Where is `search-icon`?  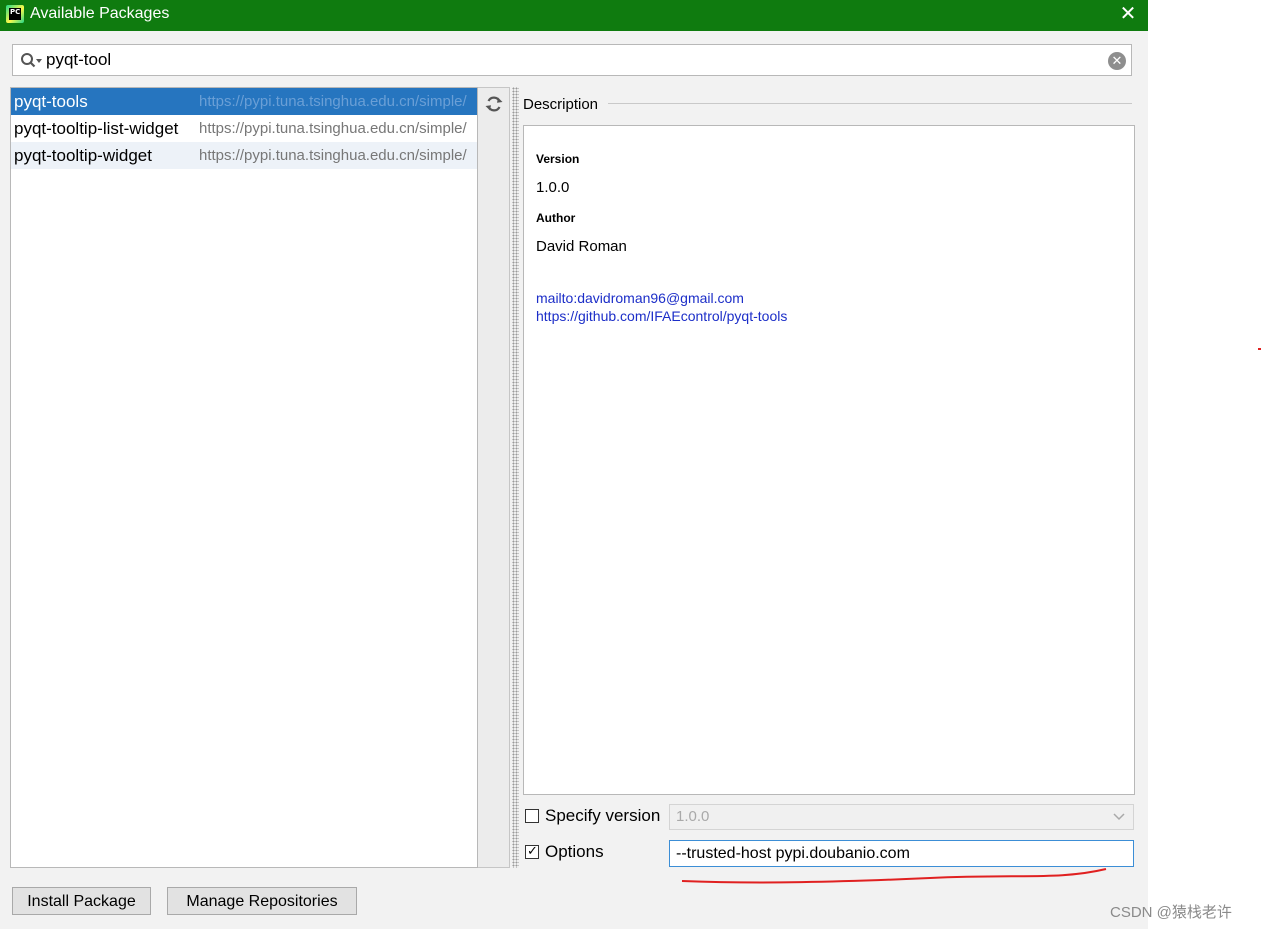
search-icon is located at coordinates (32, 61).